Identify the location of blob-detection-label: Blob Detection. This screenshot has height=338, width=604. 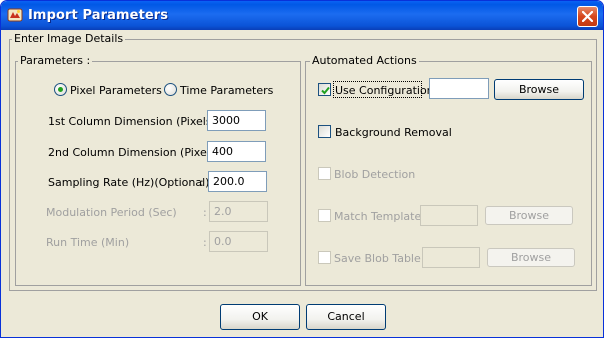
(375, 174).